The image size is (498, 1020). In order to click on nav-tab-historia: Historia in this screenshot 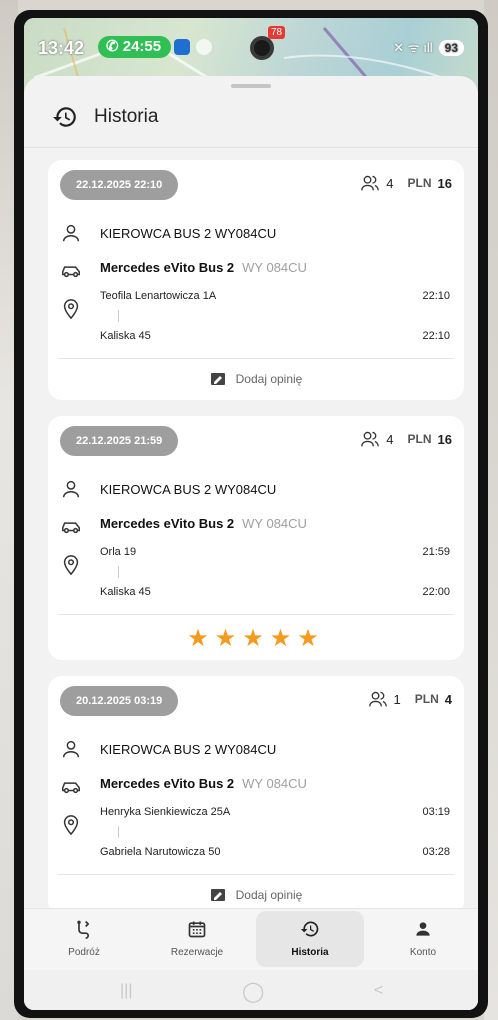, I will do `click(310, 939)`.